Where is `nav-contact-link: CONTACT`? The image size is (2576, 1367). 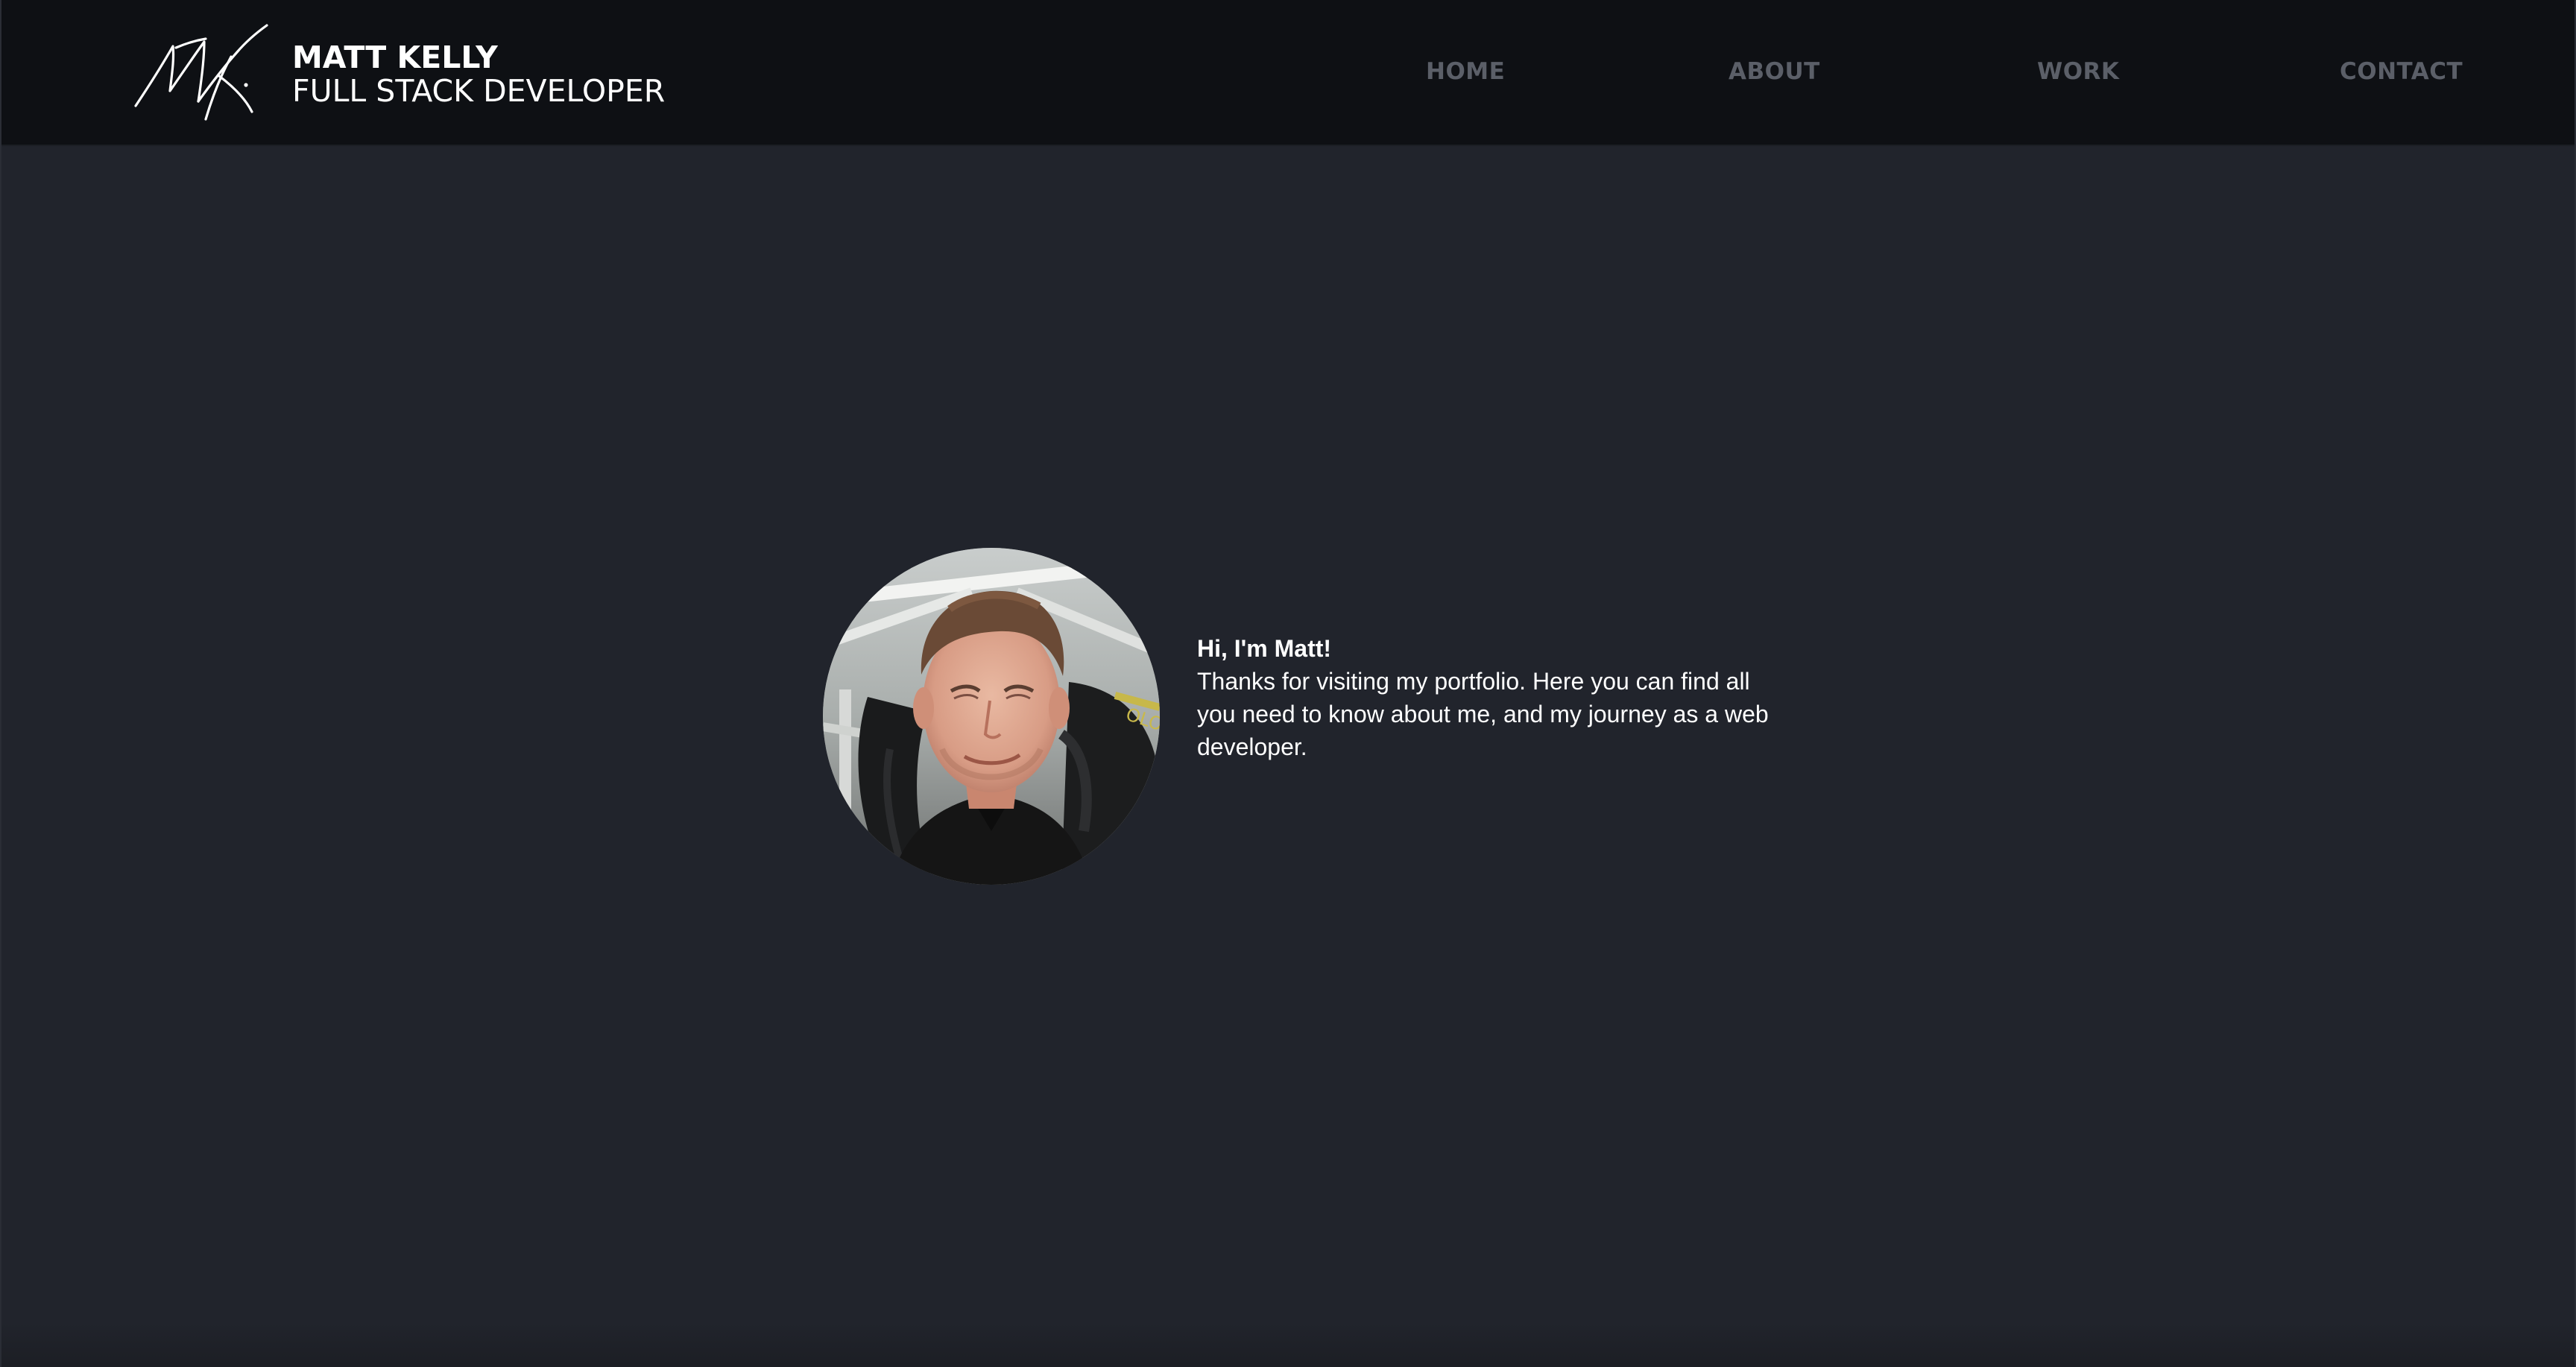 nav-contact-link: CONTACT is located at coordinates (2401, 71).